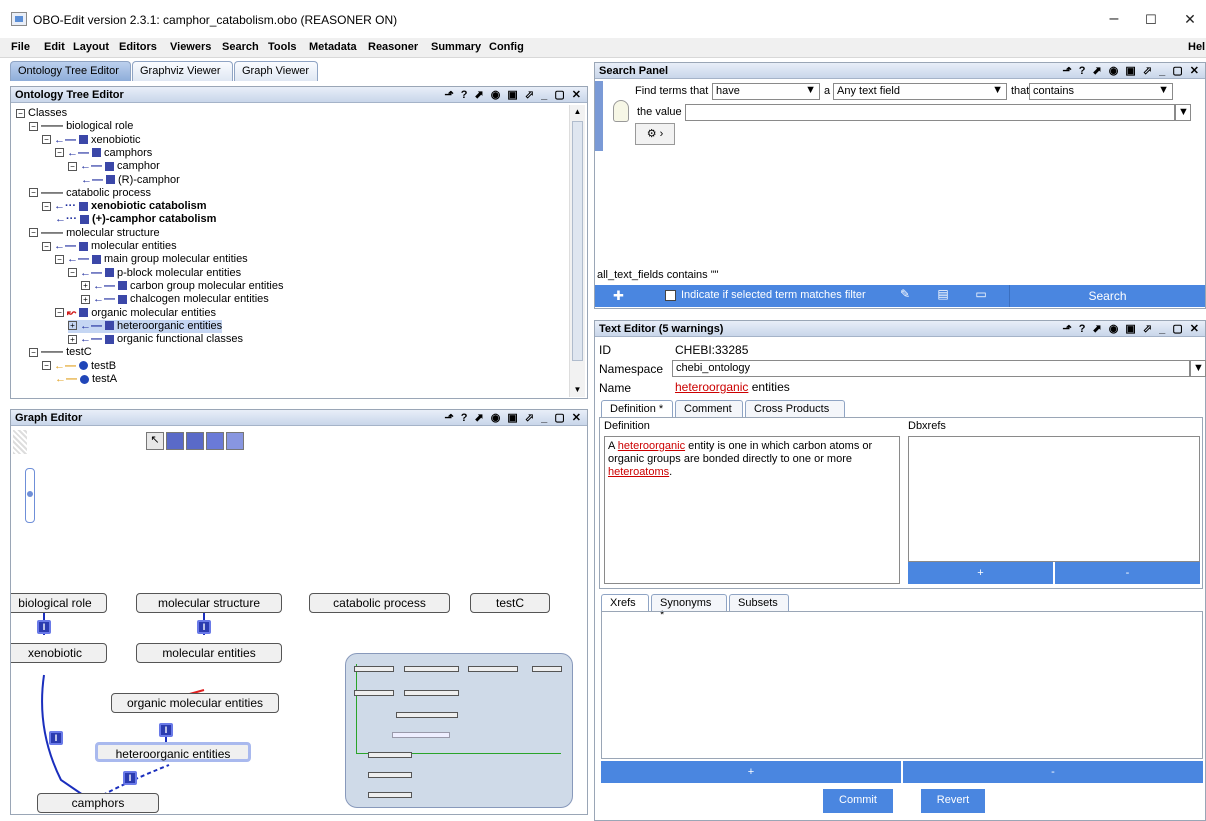 The height and width of the screenshot is (821, 1206). What do you see at coordinates (506, 47) in the screenshot?
I see `menu-config: Config` at bounding box center [506, 47].